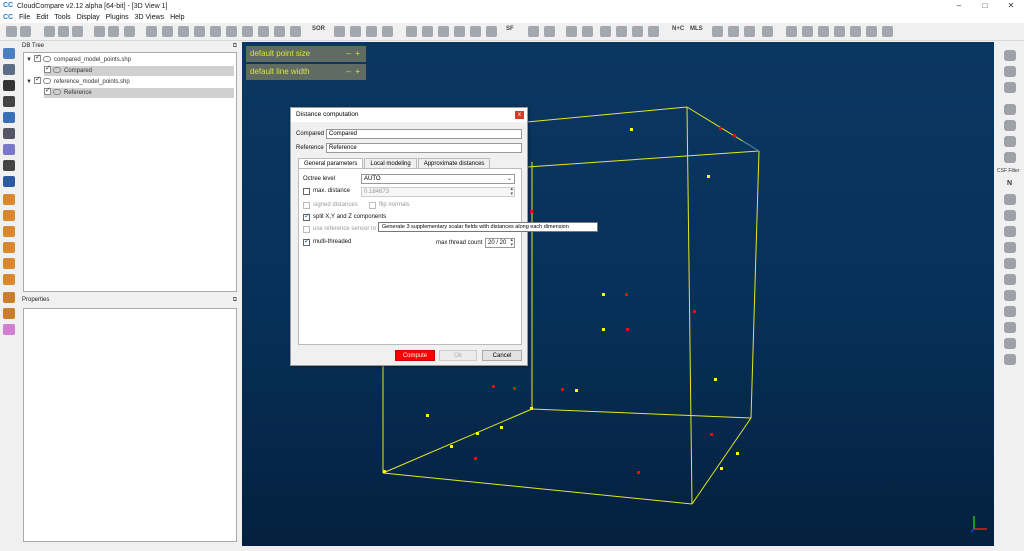 This screenshot has width=1024, height=551. I want to click on maximize-button: □, so click(985, 6).